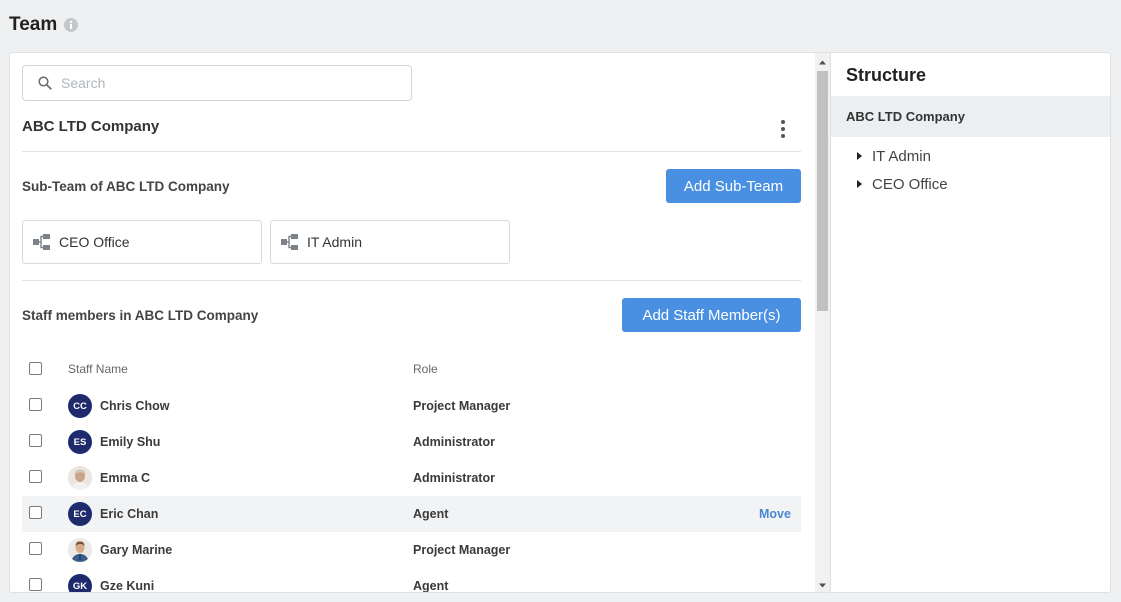 The height and width of the screenshot is (602, 1121). What do you see at coordinates (411, 514) in the screenshot?
I see `table-row: EC Eric Chan Agent Move` at bounding box center [411, 514].